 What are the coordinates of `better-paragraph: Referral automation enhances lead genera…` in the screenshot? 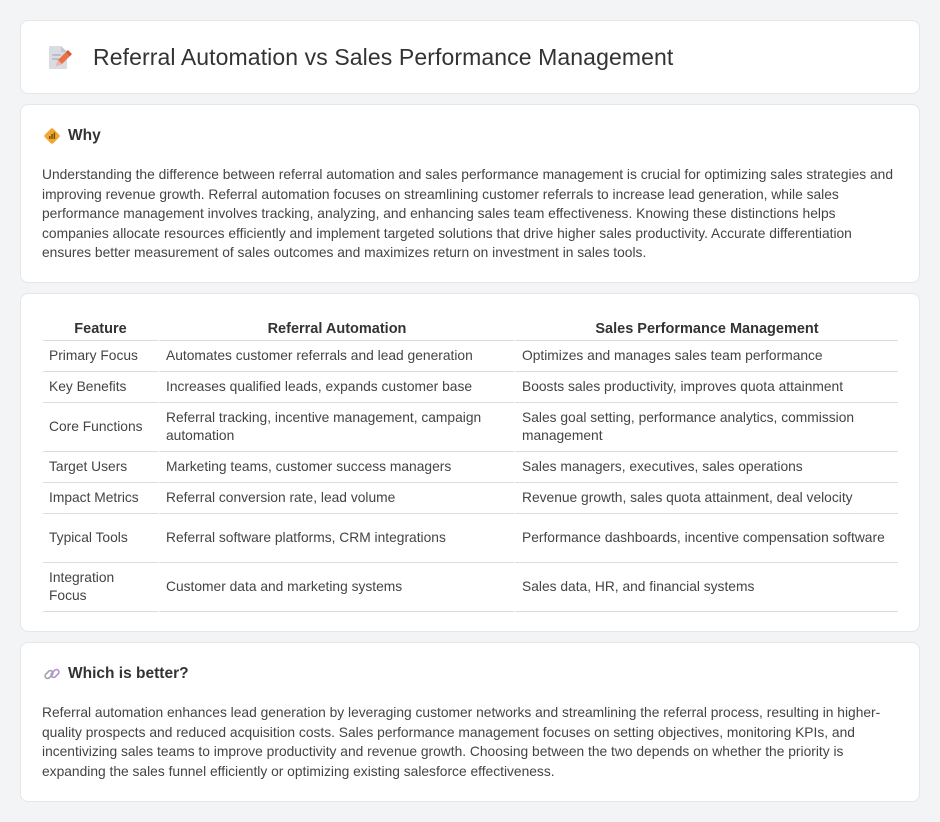 It's located at (461, 742).